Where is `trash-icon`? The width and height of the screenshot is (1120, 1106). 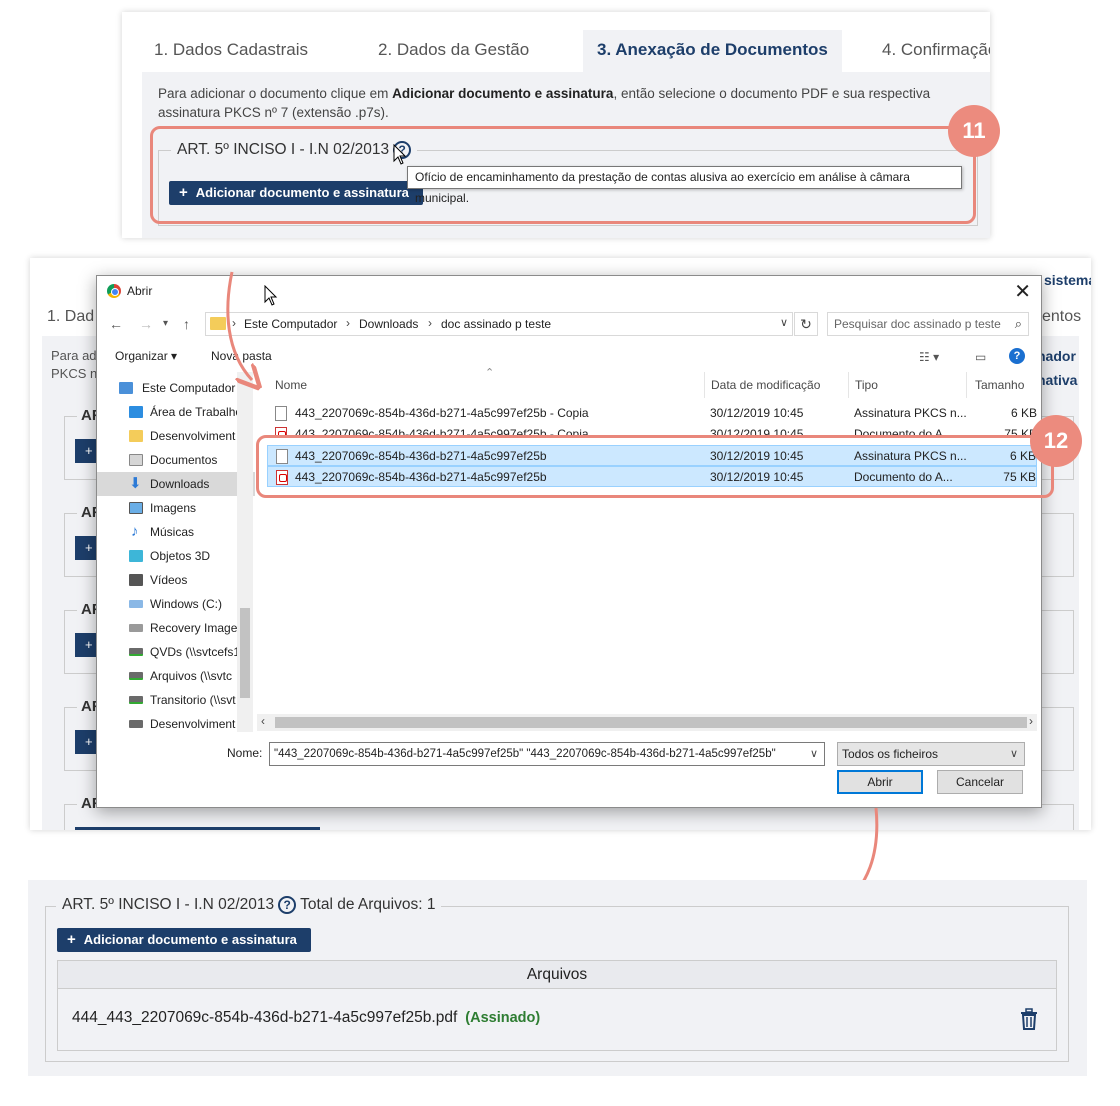
trash-icon is located at coordinates (1029, 1019).